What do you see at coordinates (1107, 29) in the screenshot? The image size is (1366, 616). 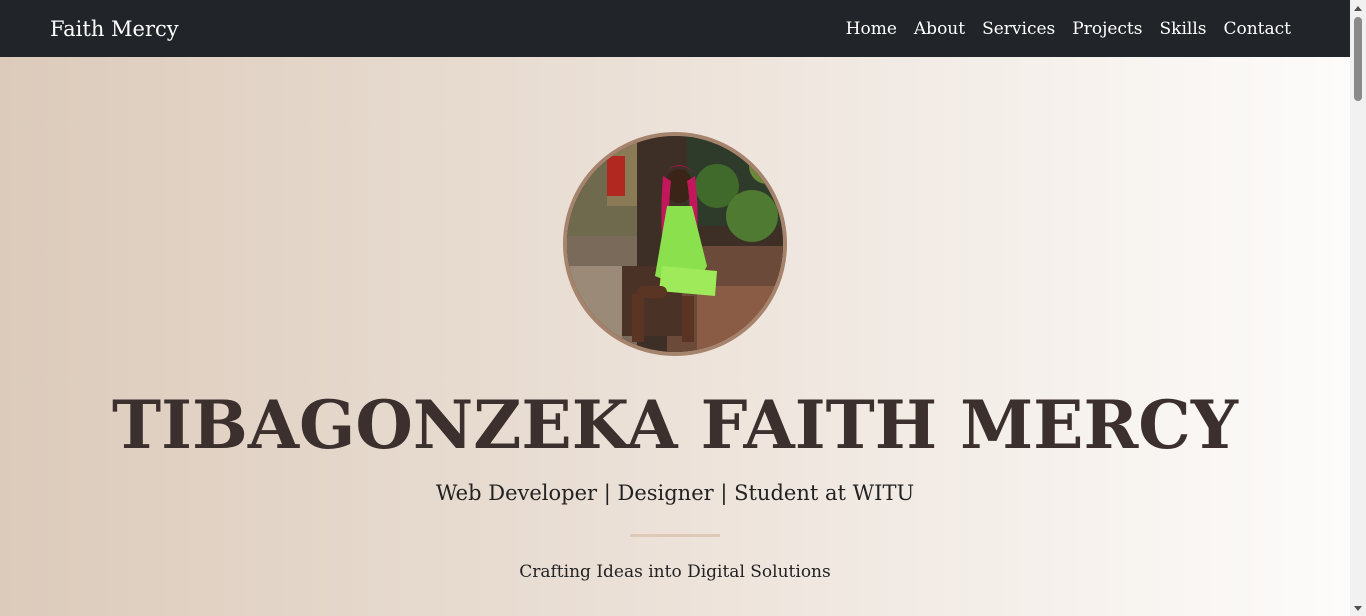 I see `nav-link-projects: Projects` at bounding box center [1107, 29].